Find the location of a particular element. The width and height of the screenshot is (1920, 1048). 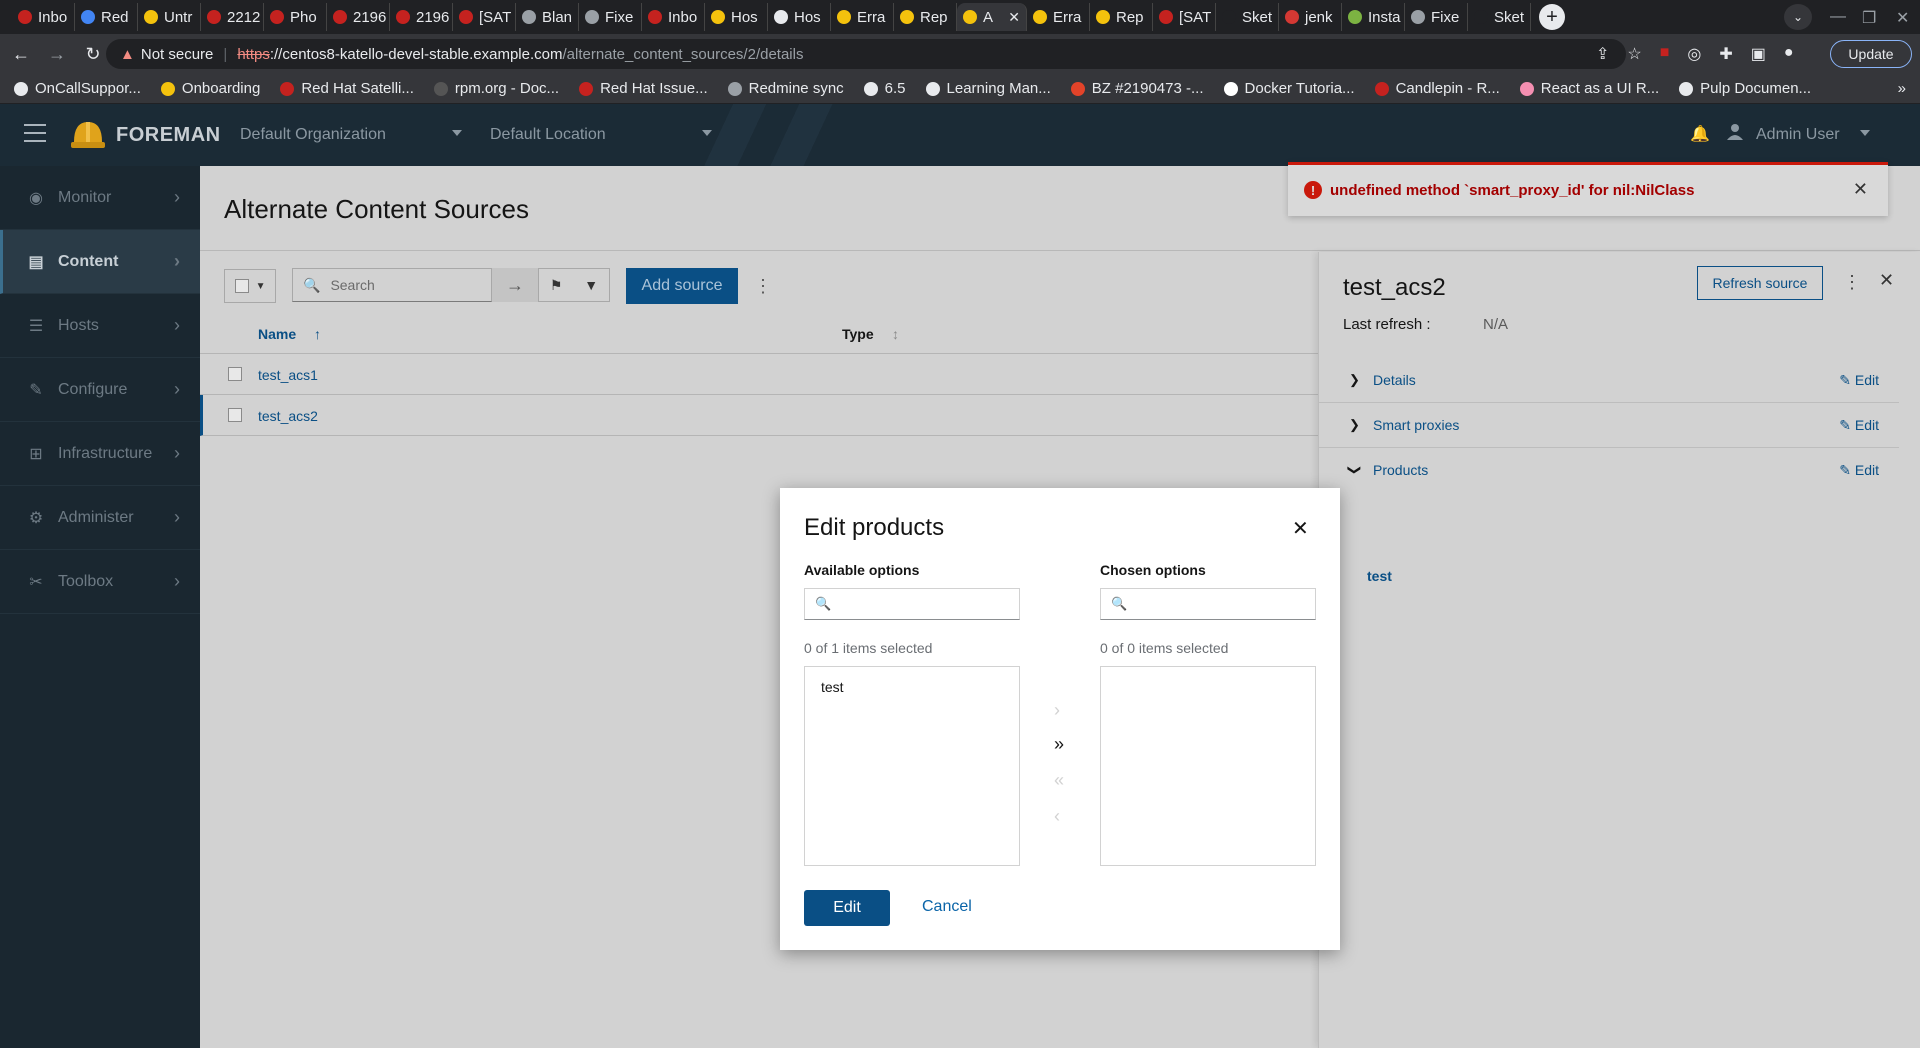

bulk-caret-icon: ▼ is located at coordinates (261, 286).